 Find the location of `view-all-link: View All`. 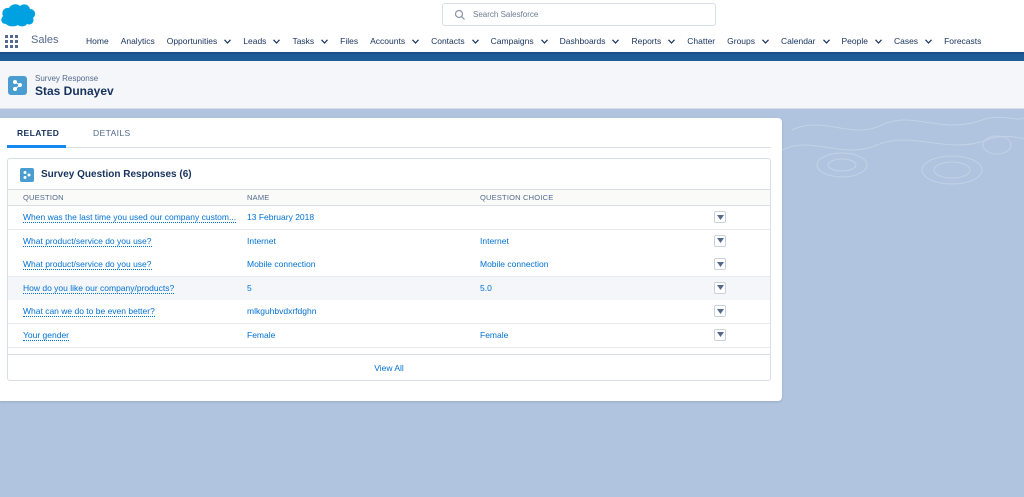

view-all-link: View All is located at coordinates (389, 367).